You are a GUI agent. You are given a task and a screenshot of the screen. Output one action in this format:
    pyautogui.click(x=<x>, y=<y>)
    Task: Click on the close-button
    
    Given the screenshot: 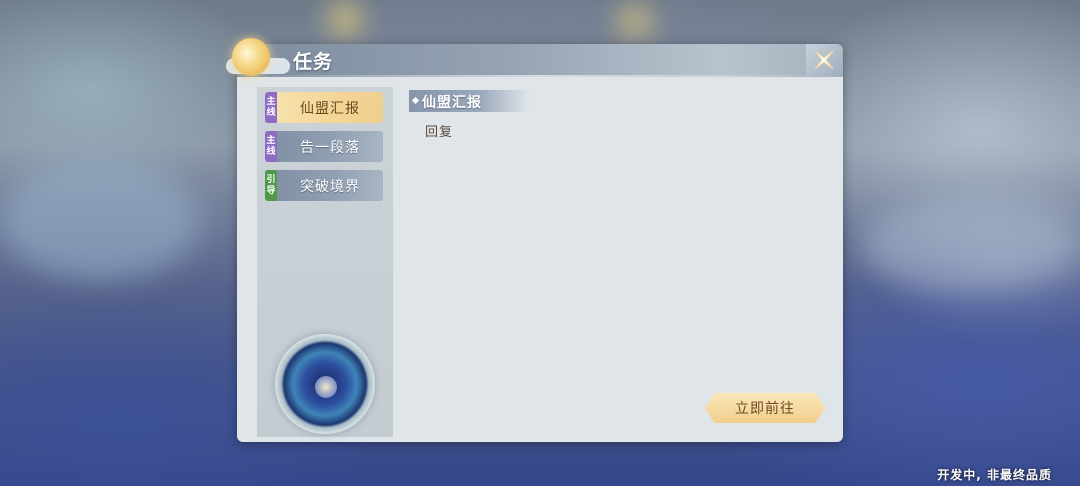 What is the action you would take?
    pyautogui.click(x=824, y=60)
    